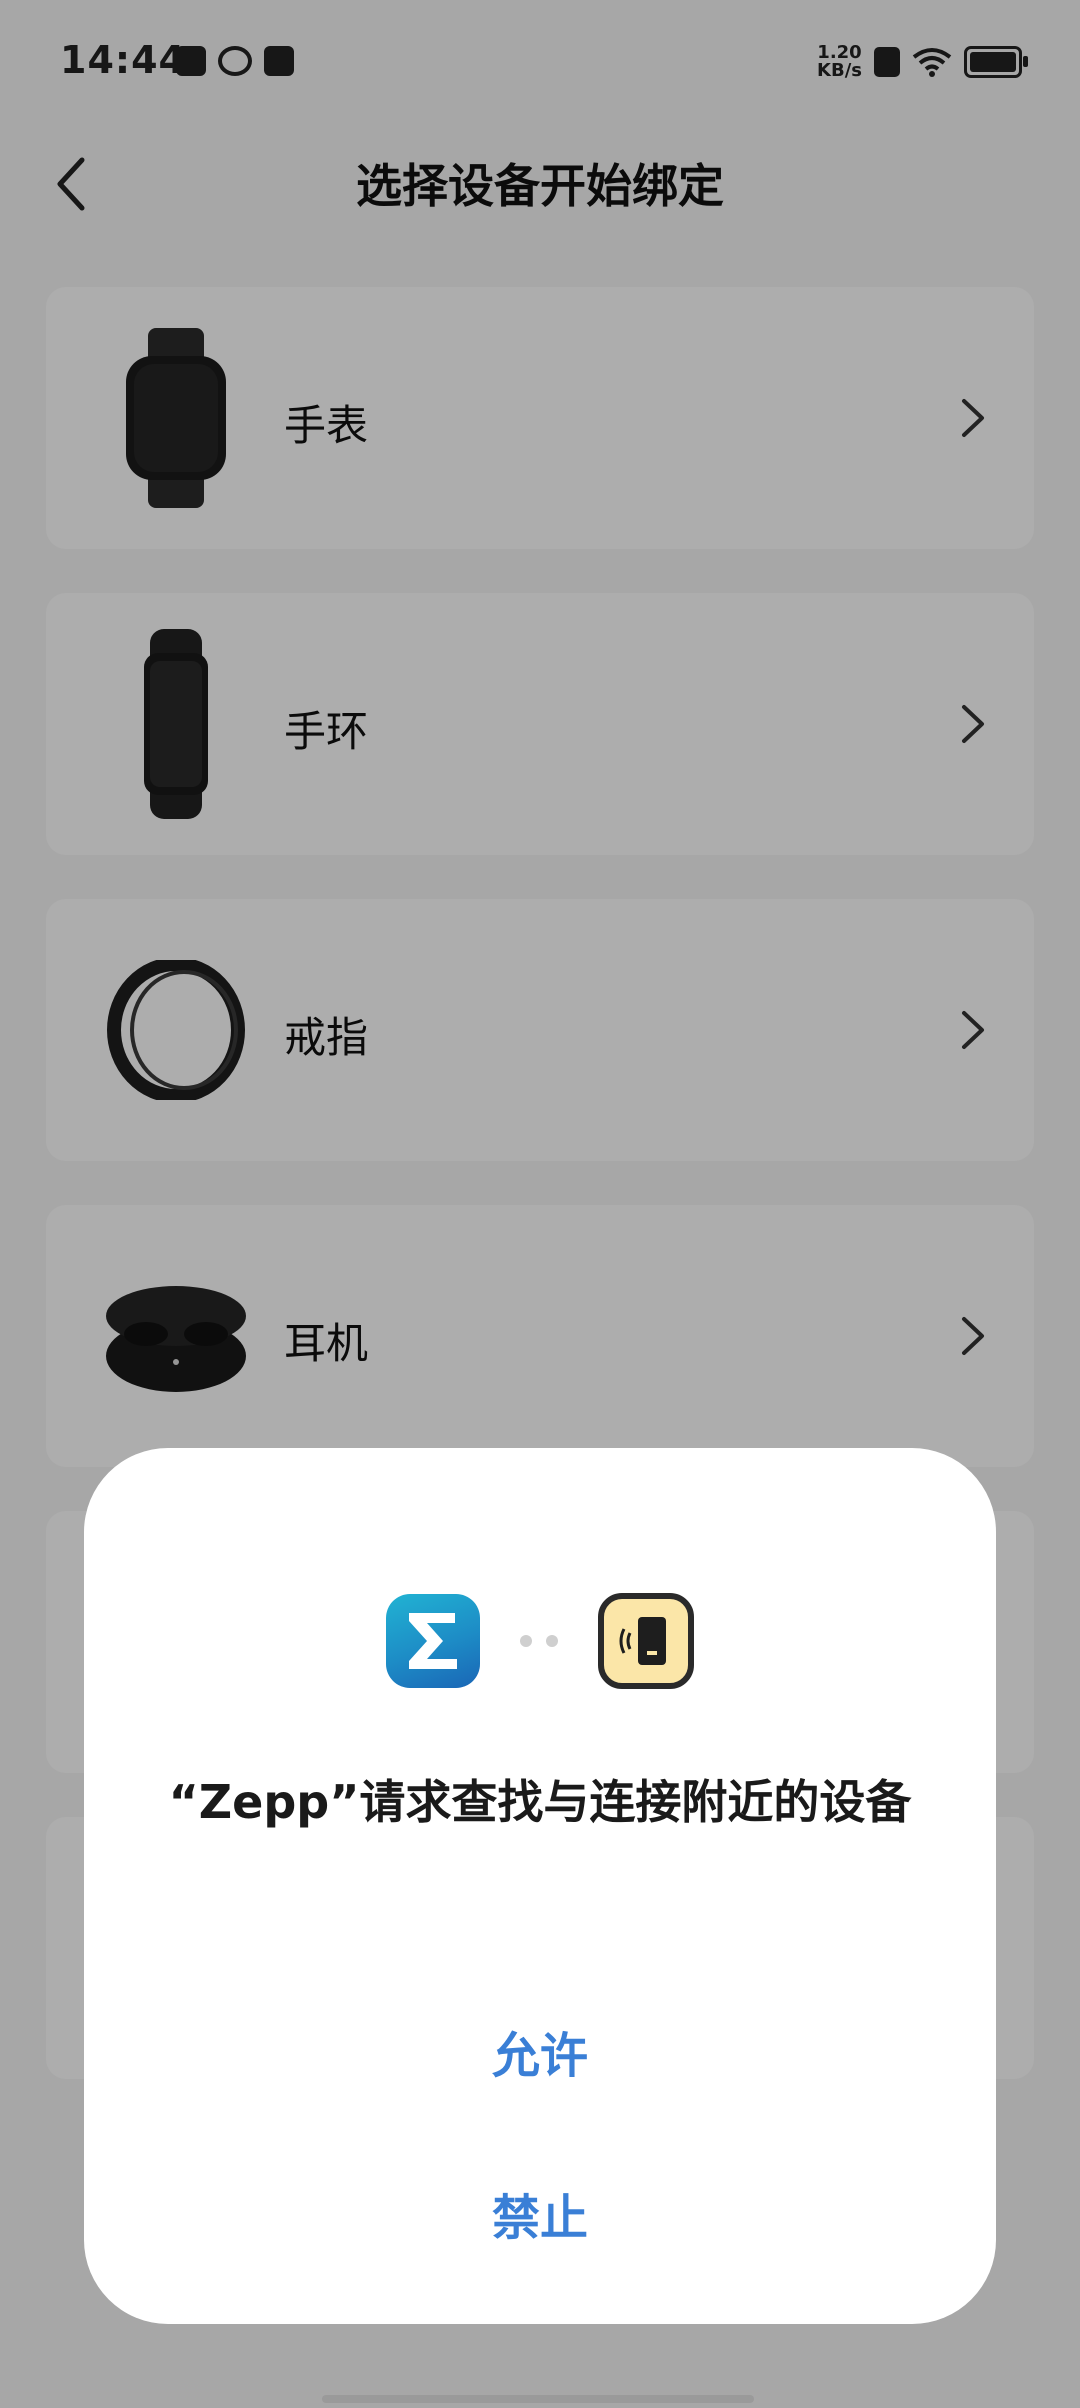 This screenshot has width=1080, height=2408. Describe the element at coordinates (433, 1641) in the screenshot. I see `zepp-app-icon` at that location.